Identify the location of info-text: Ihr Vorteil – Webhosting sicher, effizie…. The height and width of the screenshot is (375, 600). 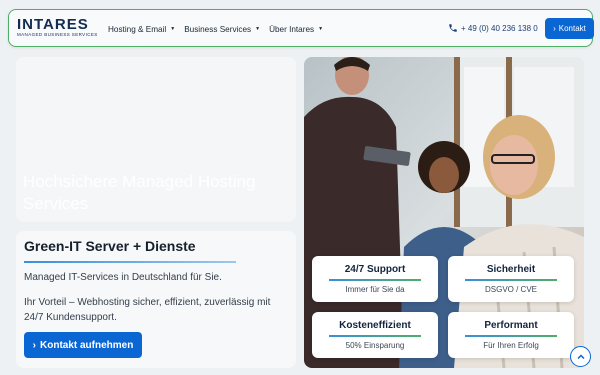
(147, 310).